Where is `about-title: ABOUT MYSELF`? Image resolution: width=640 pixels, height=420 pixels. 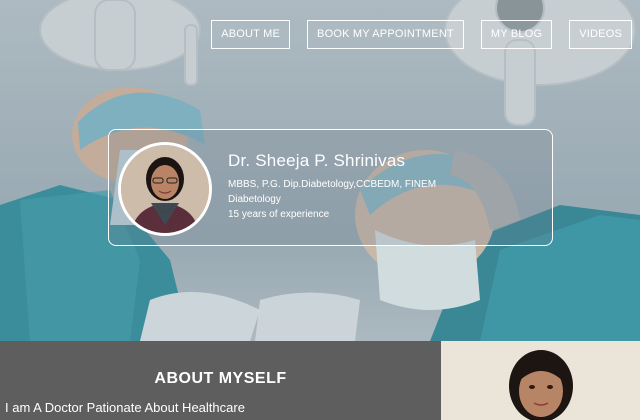 about-title: ABOUT MYSELF is located at coordinates (220, 378).